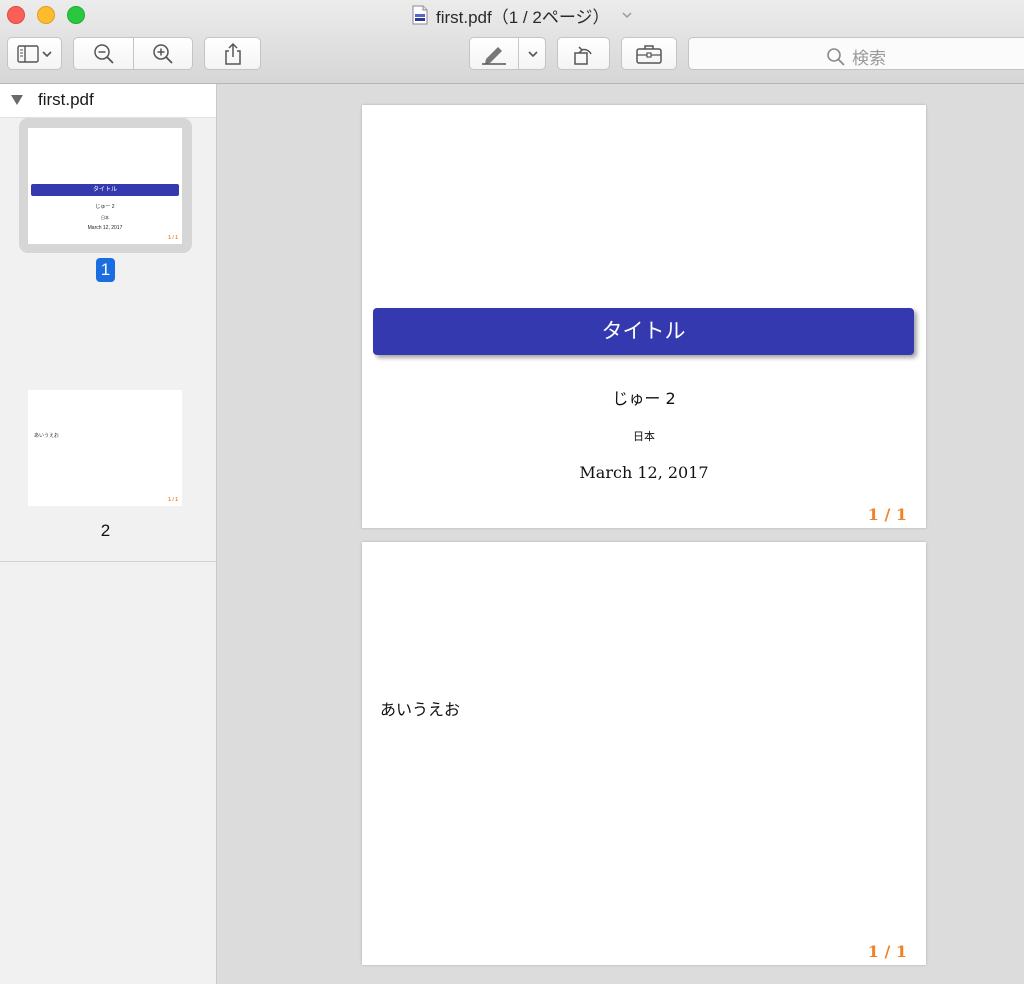 The width and height of the screenshot is (1024, 984). What do you see at coordinates (16, 15) in the screenshot?
I see `close-window-button` at bounding box center [16, 15].